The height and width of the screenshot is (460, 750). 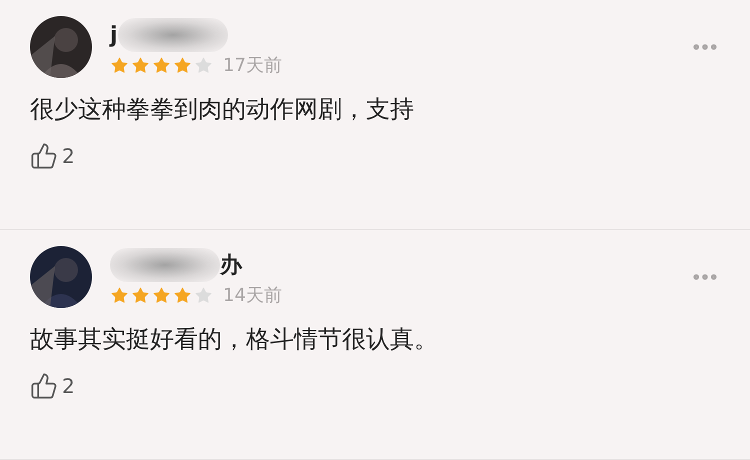 I want to click on comment-time: 14天前, so click(x=252, y=296).